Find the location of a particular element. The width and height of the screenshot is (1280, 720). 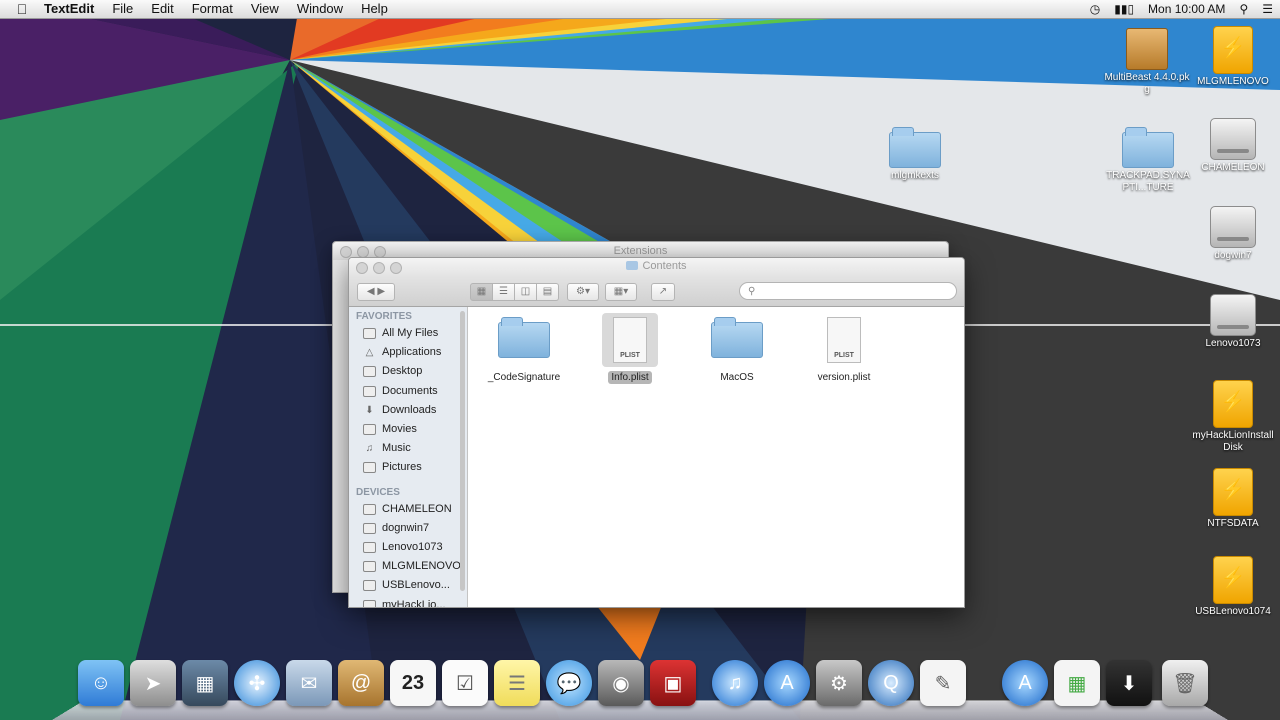

file-name: Info.plist is located at coordinates (630, 377).